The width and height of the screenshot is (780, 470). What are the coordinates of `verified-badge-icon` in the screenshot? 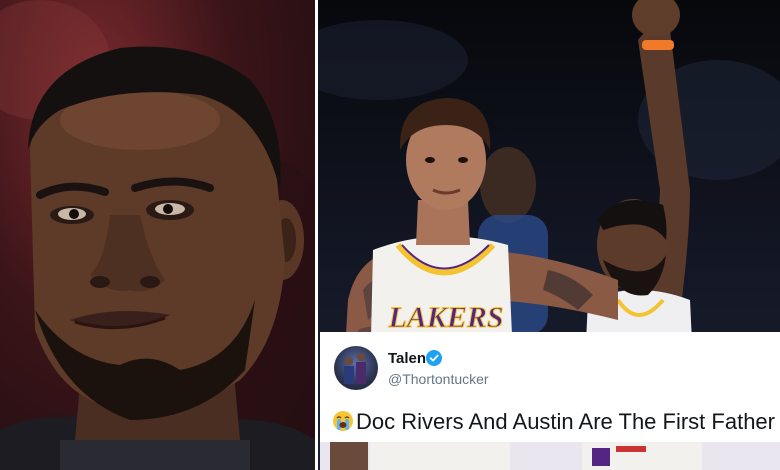 It's located at (434, 358).